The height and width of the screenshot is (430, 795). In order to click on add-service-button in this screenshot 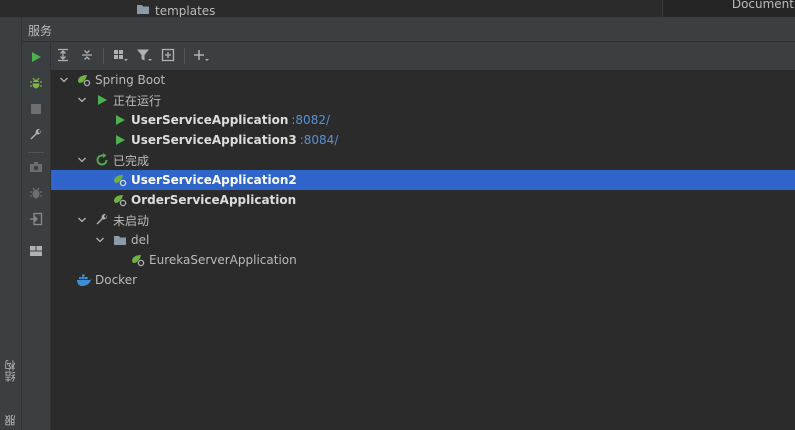, I will do `click(201, 56)`.